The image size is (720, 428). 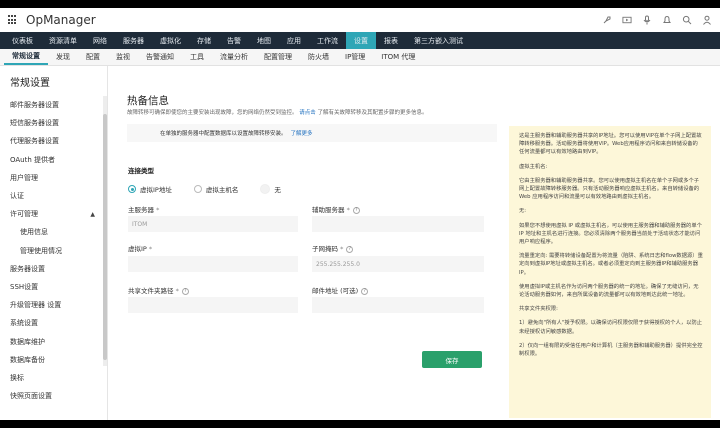 I want to click on sub-nav: 常规设置 发现 配置 监视 告警通知 工具 流量分析 配置管理 防火墙 IP管理 ITOM 代理, so click(x=360, y=57).